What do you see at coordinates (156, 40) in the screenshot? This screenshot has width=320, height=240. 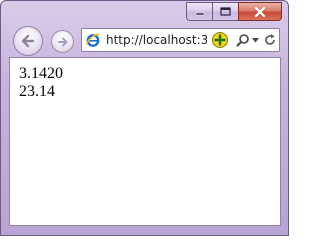 I see `url-text: http://localhost:3` at bounding box center [156, 40].